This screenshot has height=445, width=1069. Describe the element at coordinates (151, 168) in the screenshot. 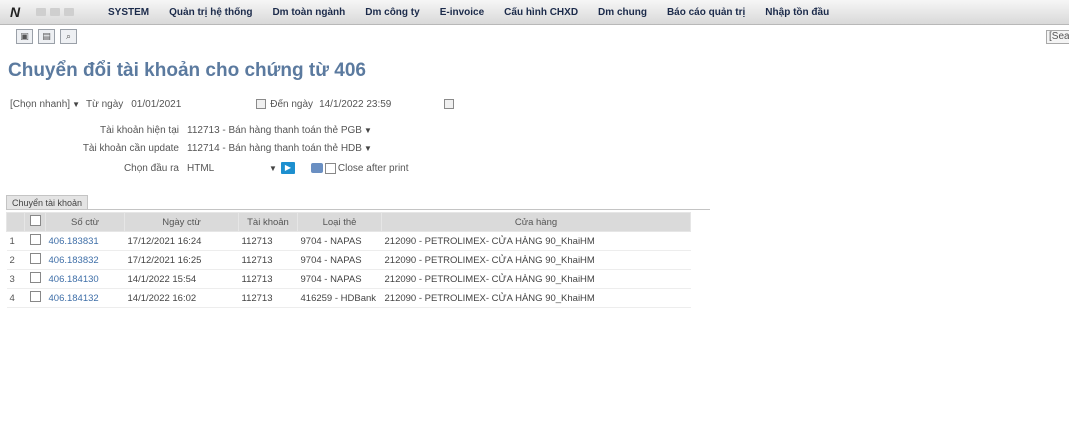

I see `output-label: Chọn đầu ra` at that location.